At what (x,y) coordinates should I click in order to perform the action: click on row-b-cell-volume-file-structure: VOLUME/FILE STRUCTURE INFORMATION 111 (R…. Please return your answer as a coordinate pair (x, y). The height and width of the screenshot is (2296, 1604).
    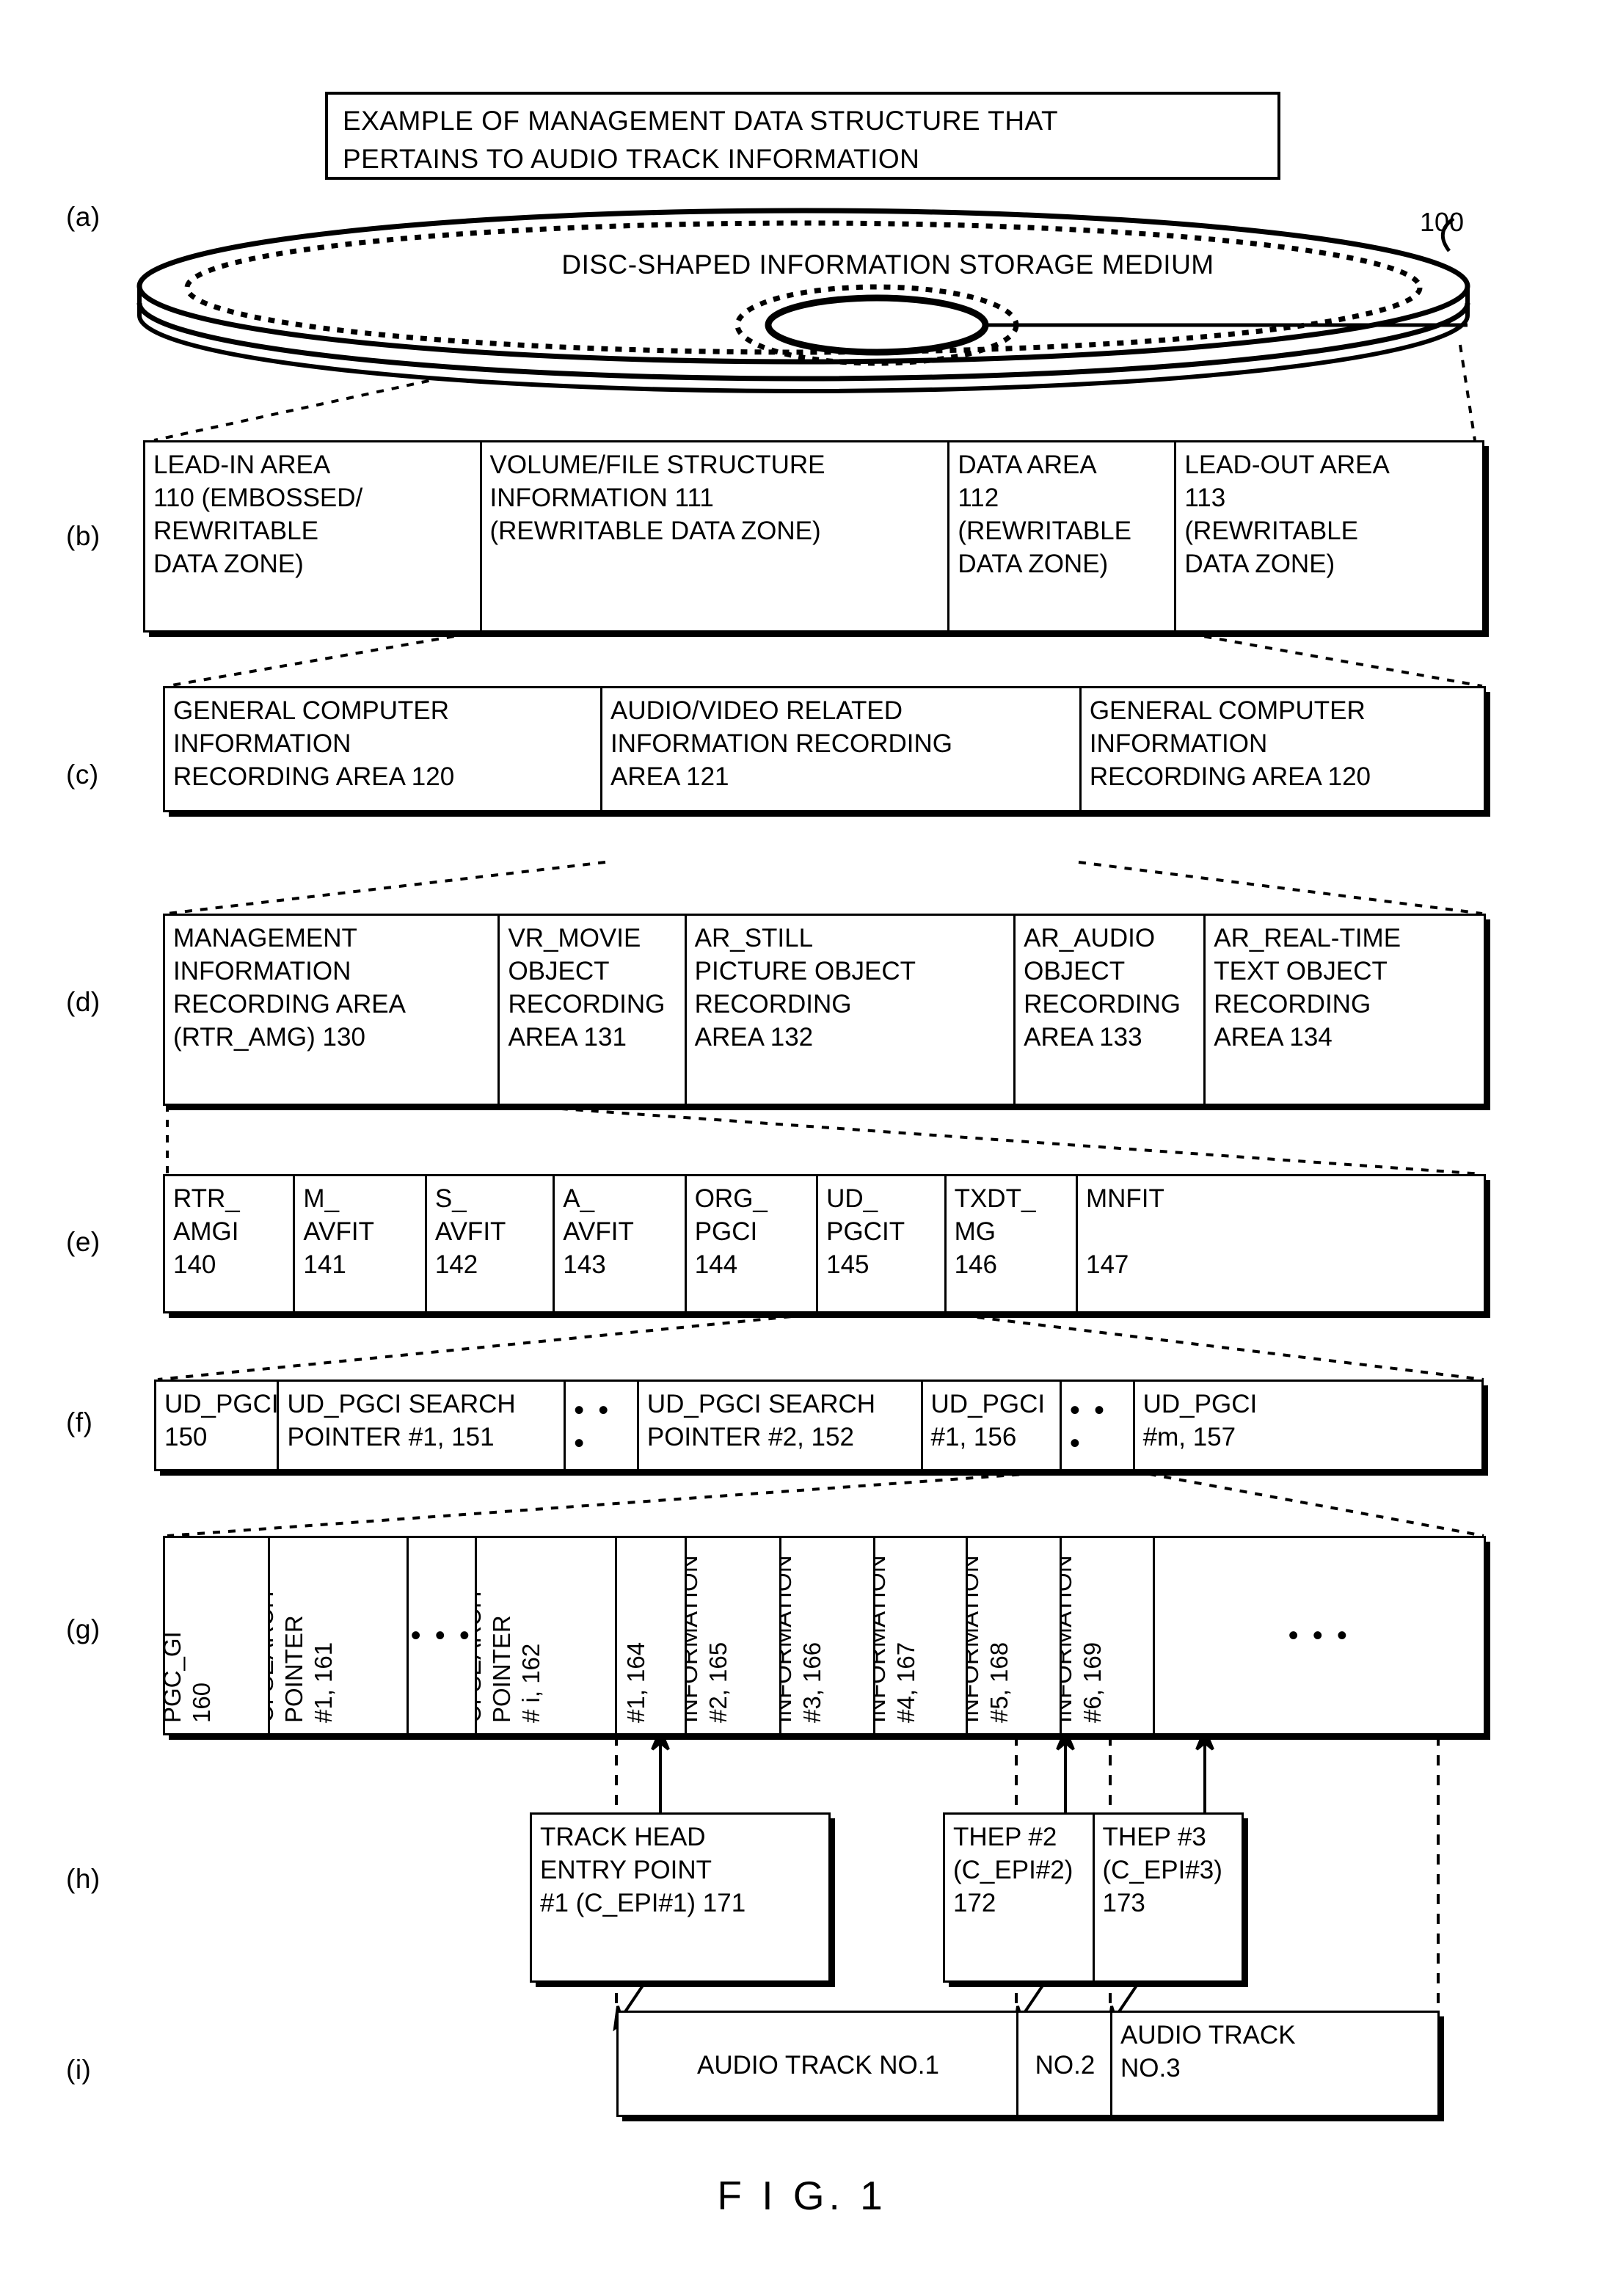
    Looking at the image, I should click on (716, 536).